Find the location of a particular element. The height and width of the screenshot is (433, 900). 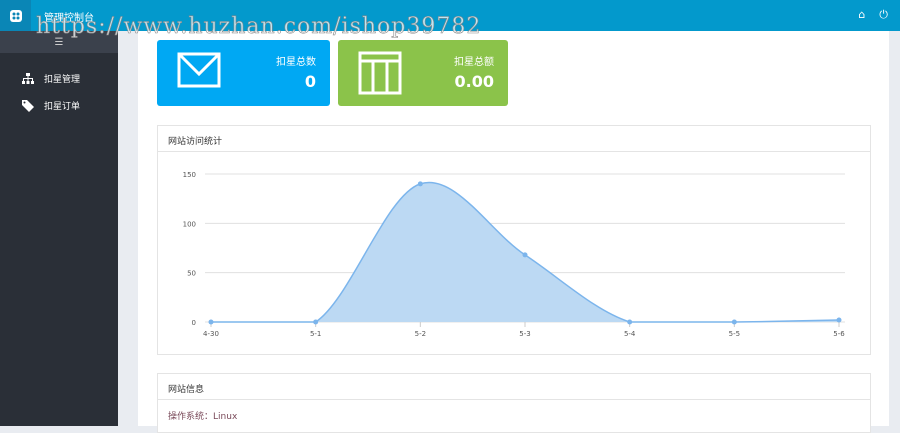

y-tick-label: 0 is located at coordinates (194, 323).